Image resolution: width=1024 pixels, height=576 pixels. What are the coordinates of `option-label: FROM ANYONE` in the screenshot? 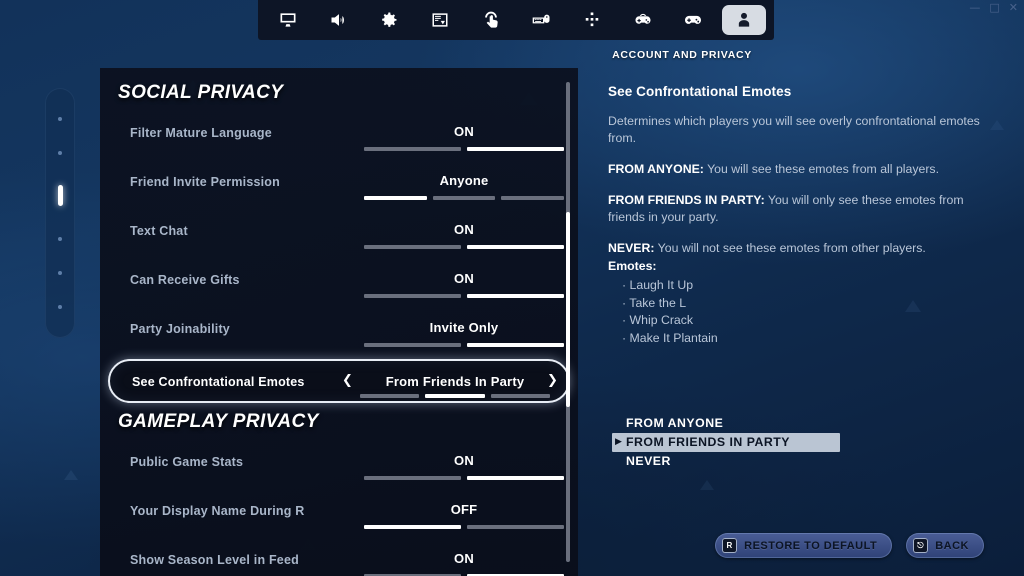 It's located at (675, 423).